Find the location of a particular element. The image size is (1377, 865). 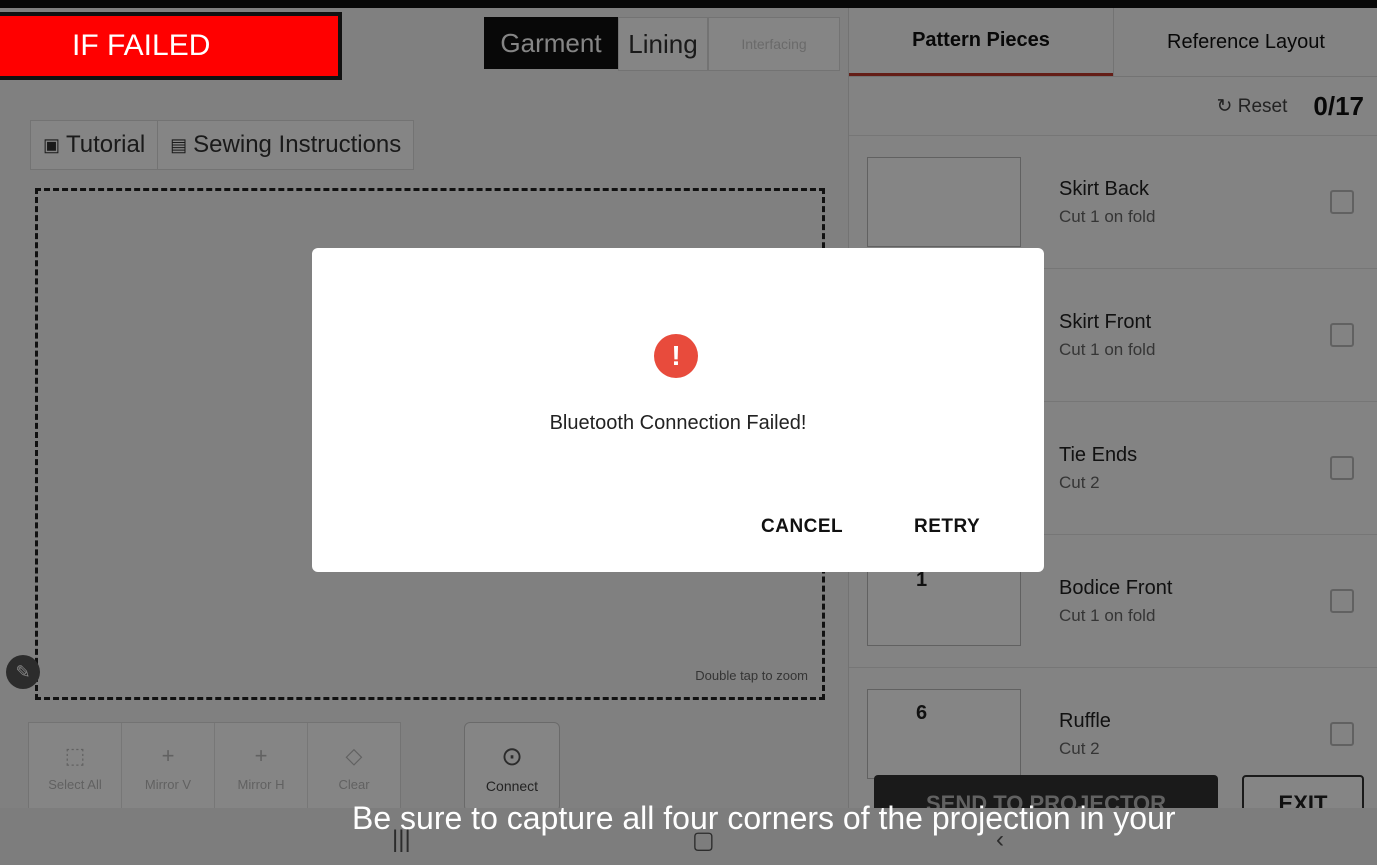

cancel-button: CANCEL is located at coordinates (802, 527).